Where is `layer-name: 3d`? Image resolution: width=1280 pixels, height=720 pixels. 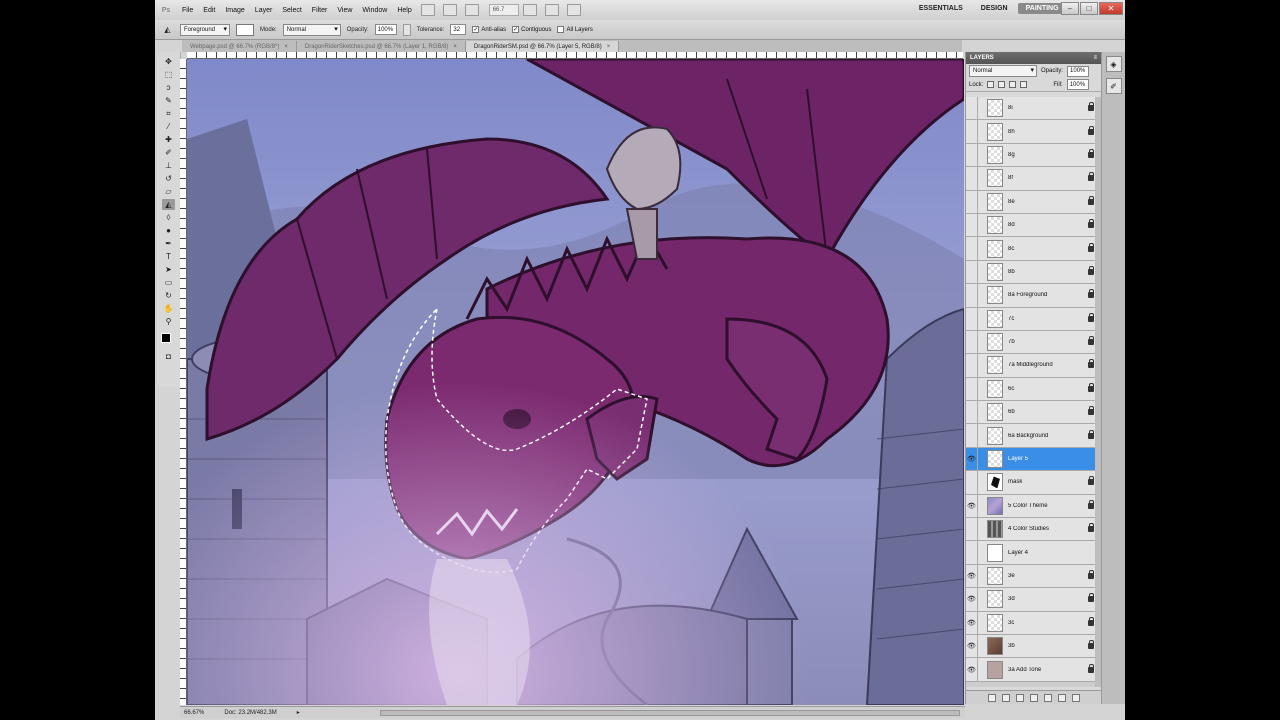 layer-name: 3d is located at coordinates (1048, 599).